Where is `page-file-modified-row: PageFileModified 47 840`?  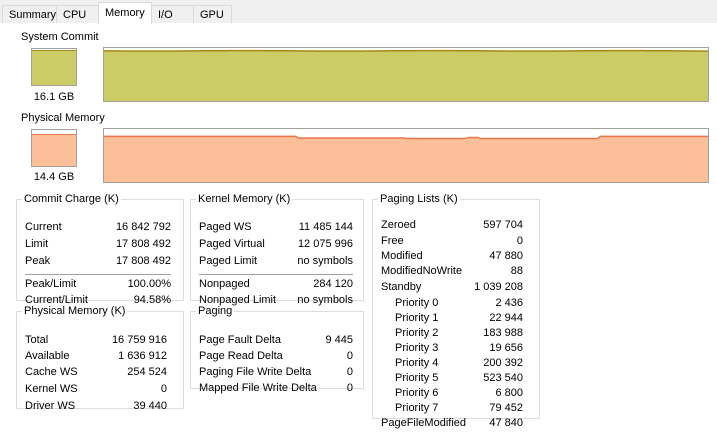 page-file-modified-row: PageFileModified 47 840 is located at coordinates (456, 425).